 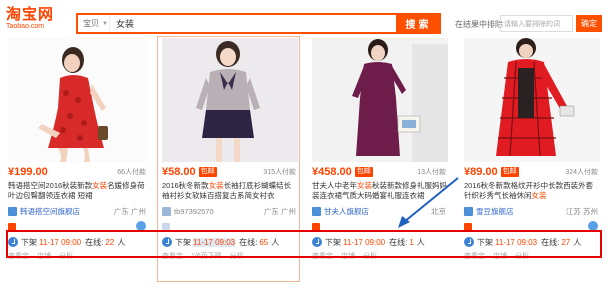 I want to click on shop-link: tb97392570, so click(x=194, y=211).